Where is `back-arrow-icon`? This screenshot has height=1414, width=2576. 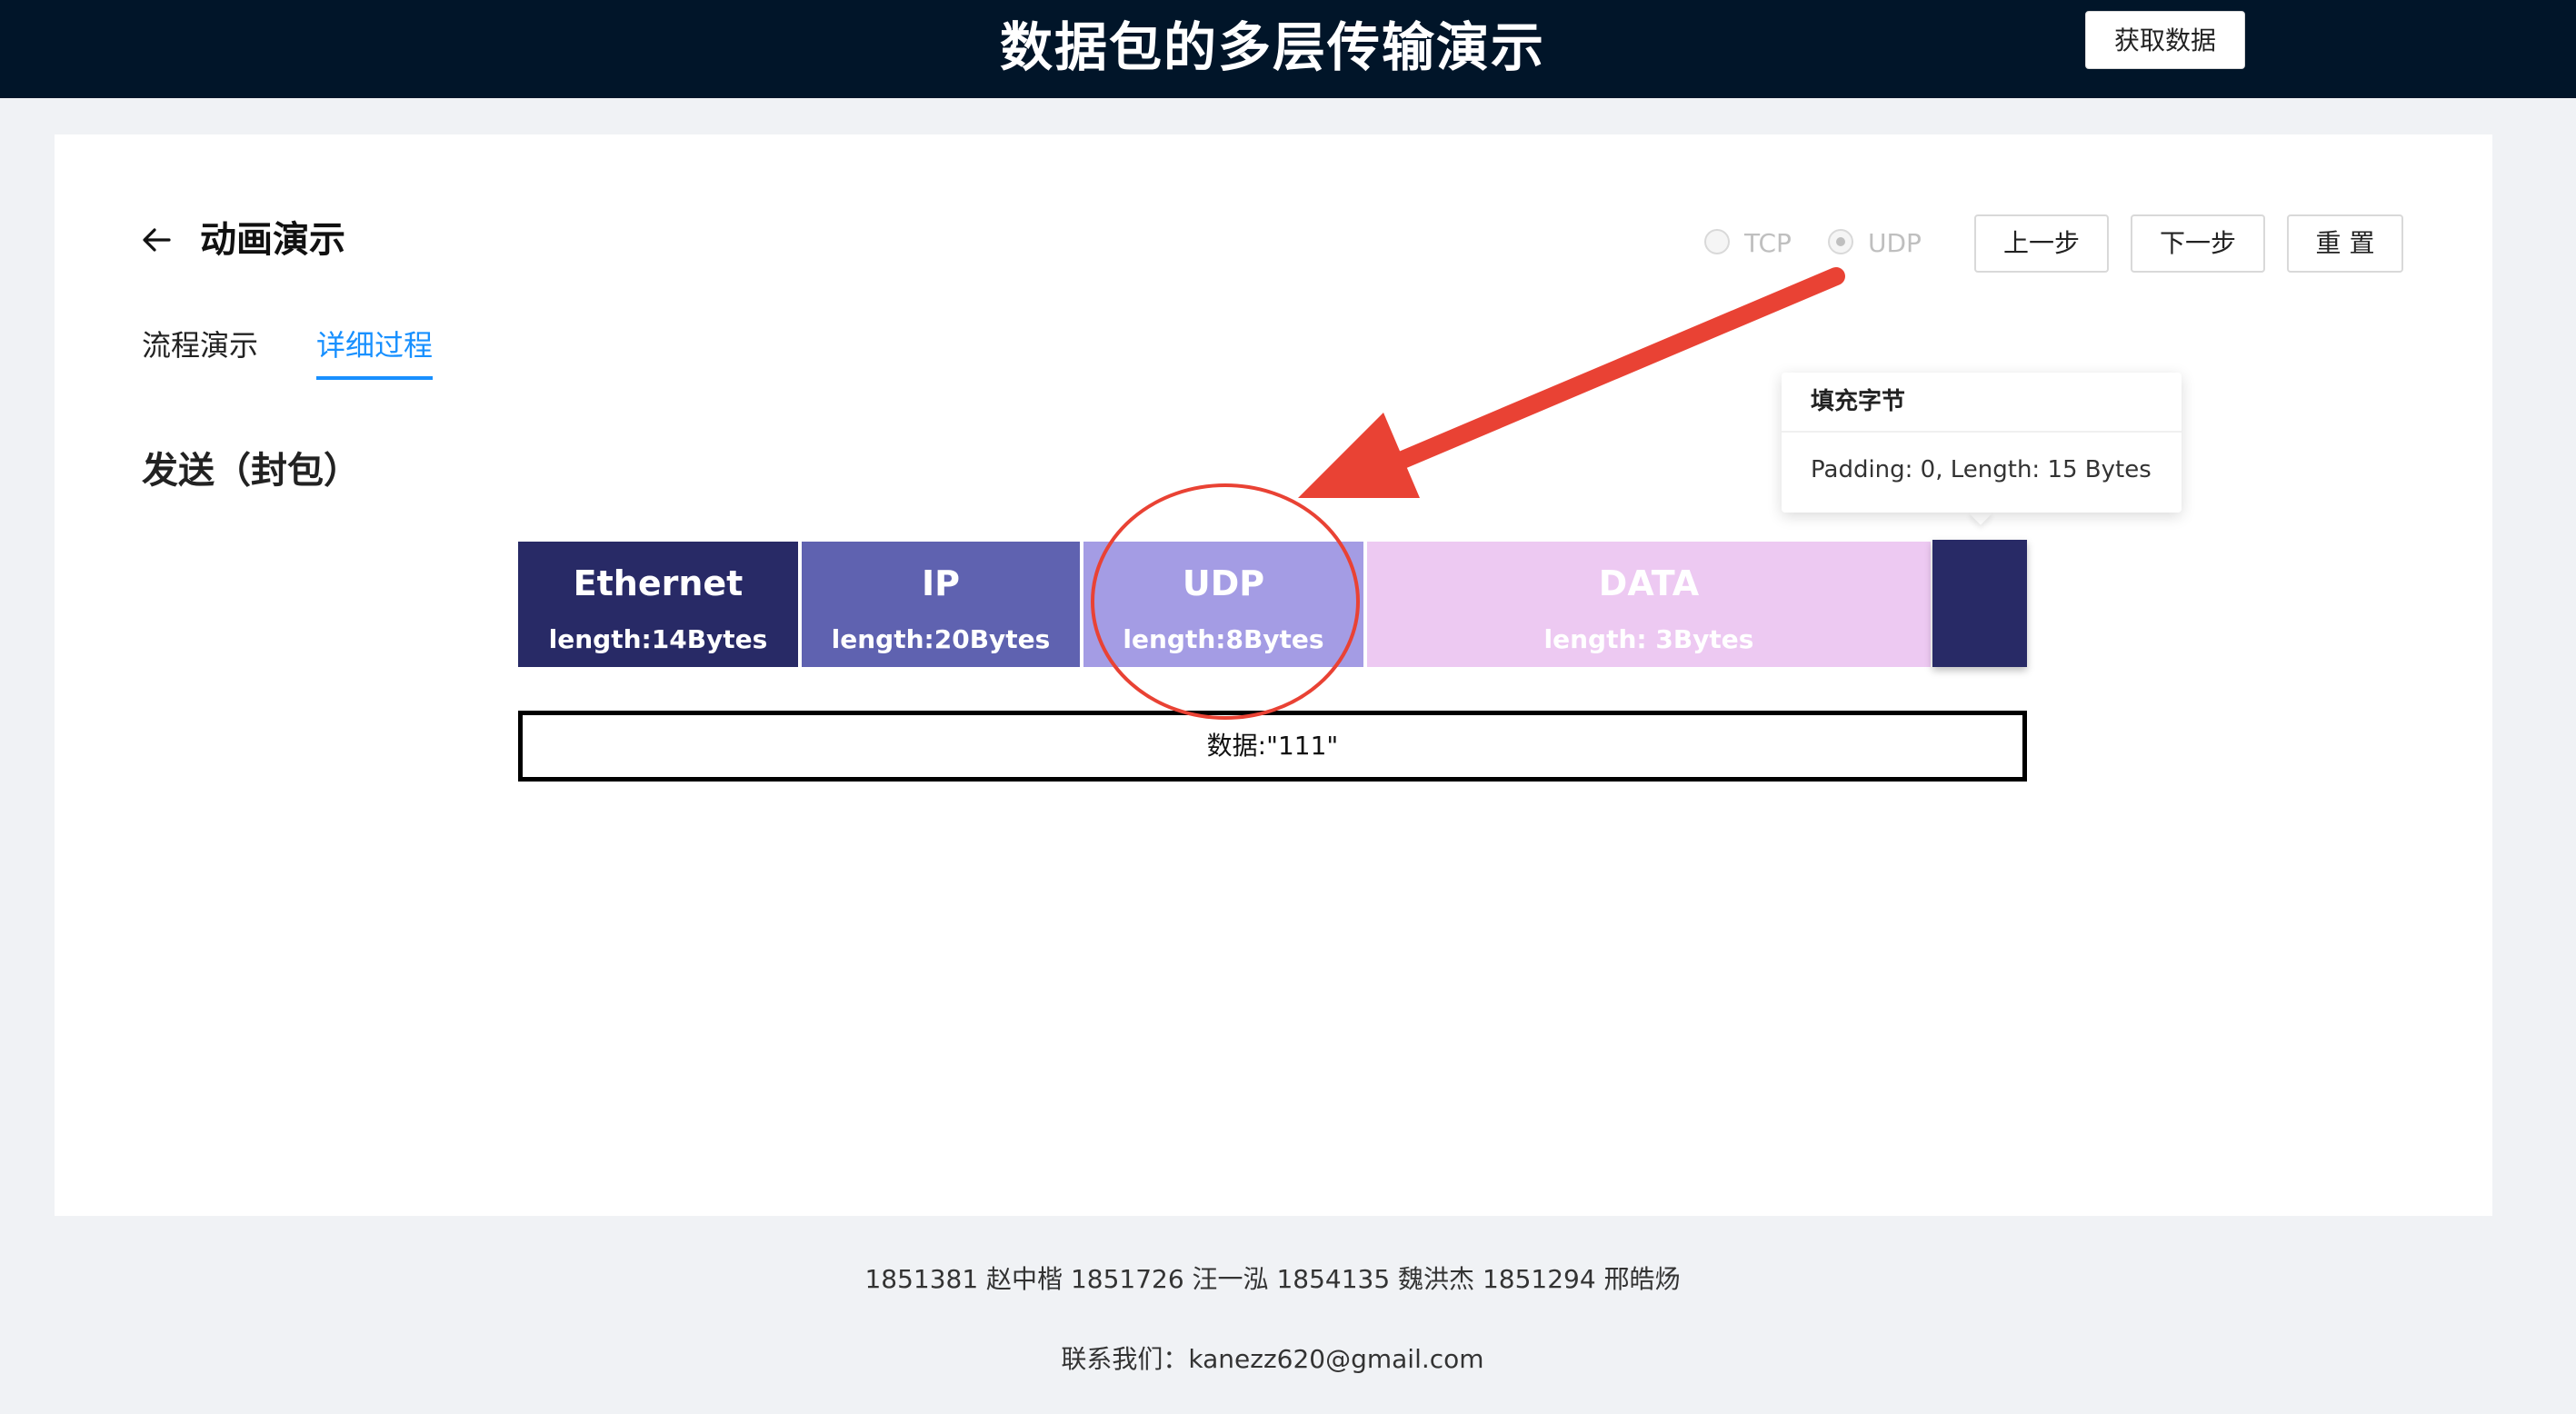 back-arrow-icon is located at coordinates (156, 240).